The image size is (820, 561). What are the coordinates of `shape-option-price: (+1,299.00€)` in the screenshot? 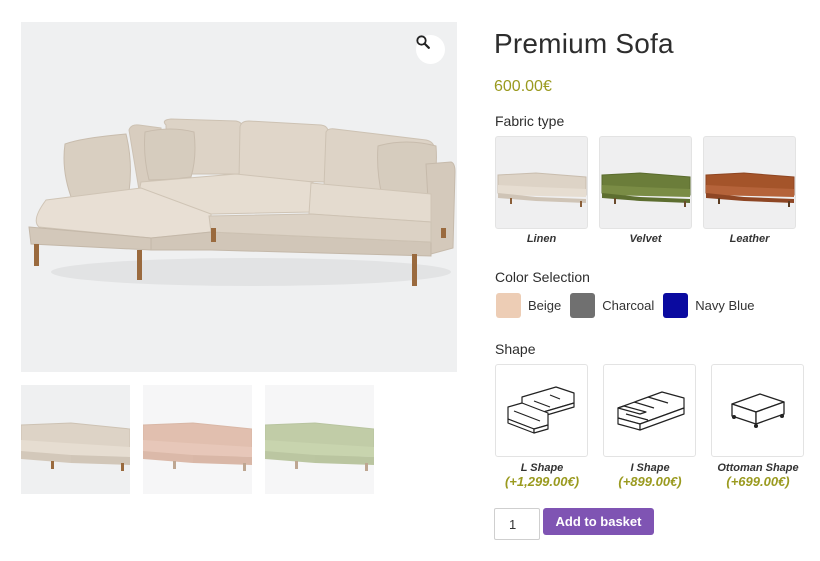 It's located at (542, 481).